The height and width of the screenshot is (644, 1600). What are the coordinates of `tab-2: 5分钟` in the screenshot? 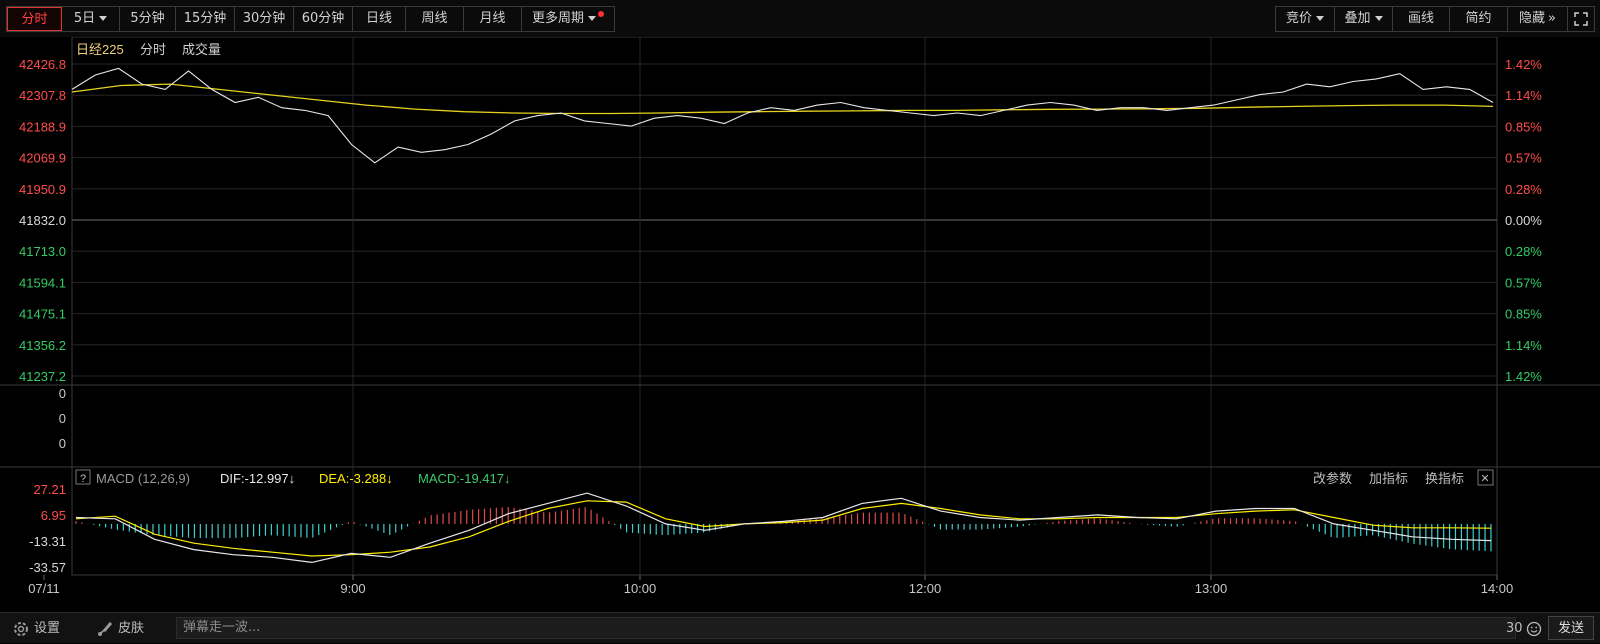 It's located at (148, 19).